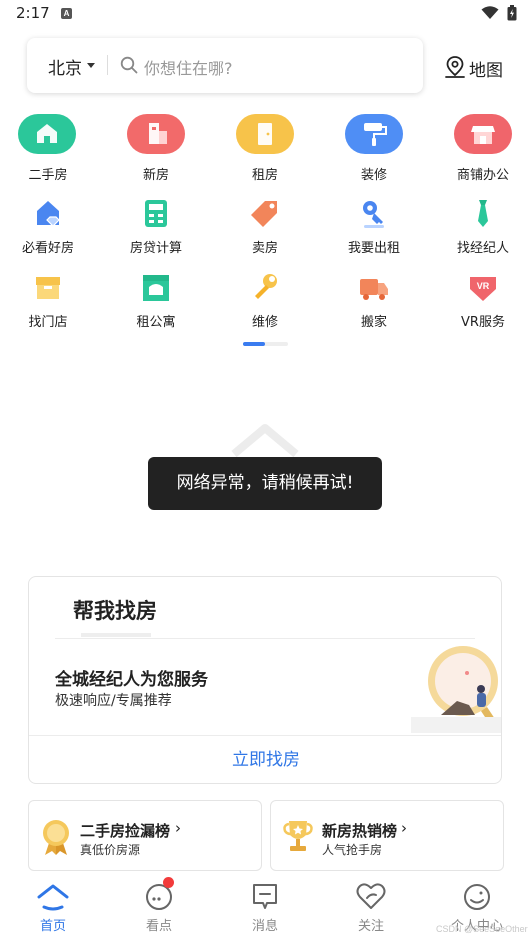 The width and height of the screenshot is (530, 942). Describe the element at coordinates (158, 926) in the screenshot. I see `tab-label: 看点` at that location.